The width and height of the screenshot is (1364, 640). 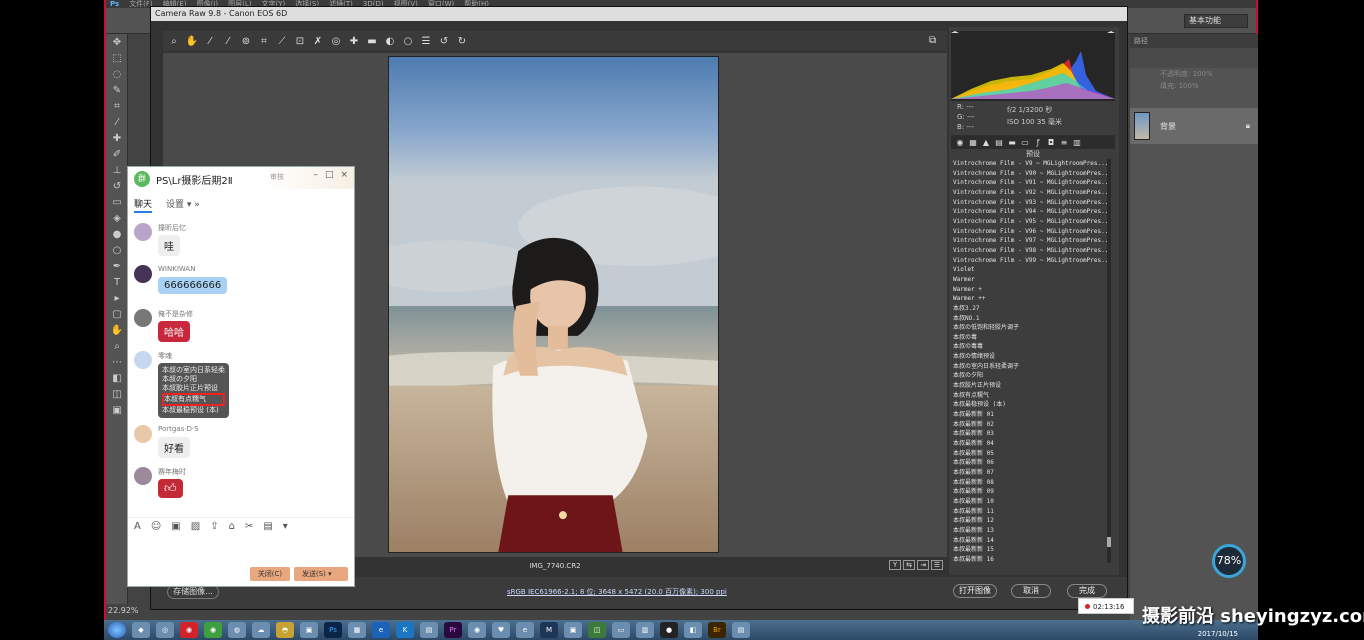 What do you see at coordinates (973, 142) in the screenshot?
I see `tone-curve-tab-icon: ▦` at bounding box center [973, 142].